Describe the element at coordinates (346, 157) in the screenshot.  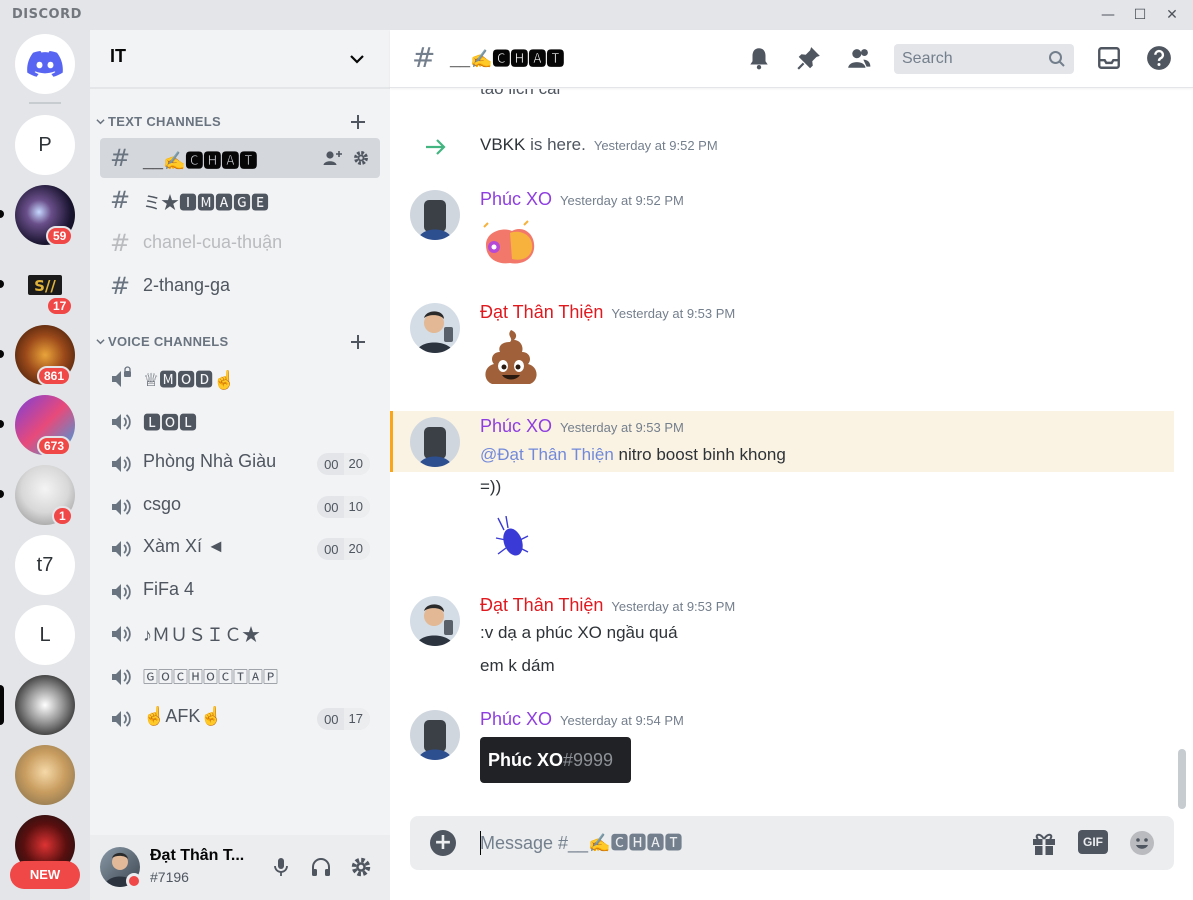
I see `channel-tools` at that location.